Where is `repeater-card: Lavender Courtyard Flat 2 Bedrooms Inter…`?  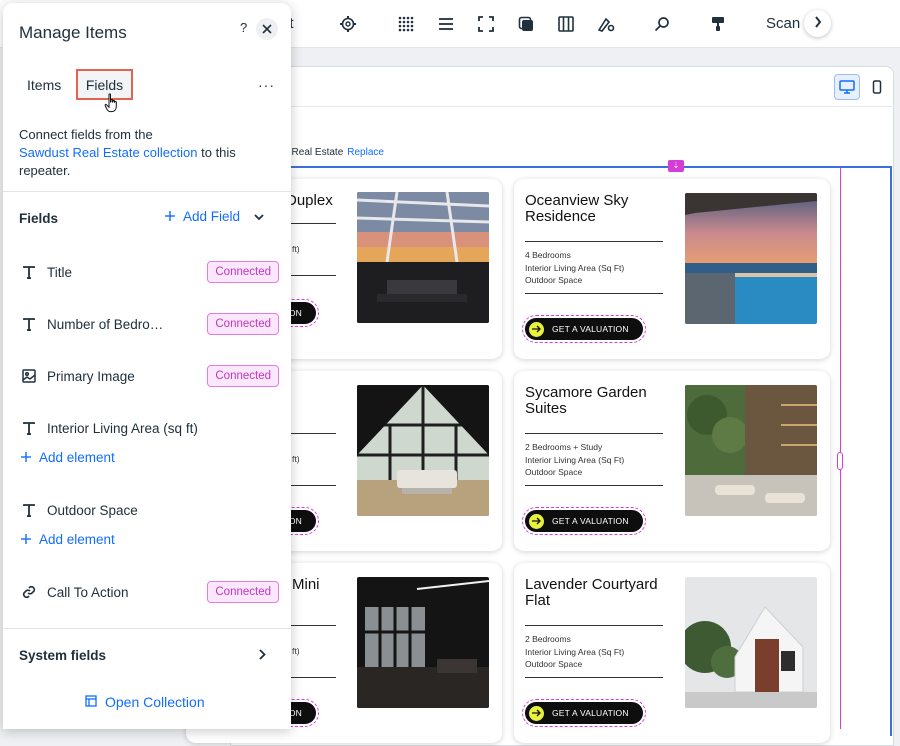
repeater-card: Lavender Courtyard Flat 2 Bedrooms Inter… is located at coordinates (672, 653).